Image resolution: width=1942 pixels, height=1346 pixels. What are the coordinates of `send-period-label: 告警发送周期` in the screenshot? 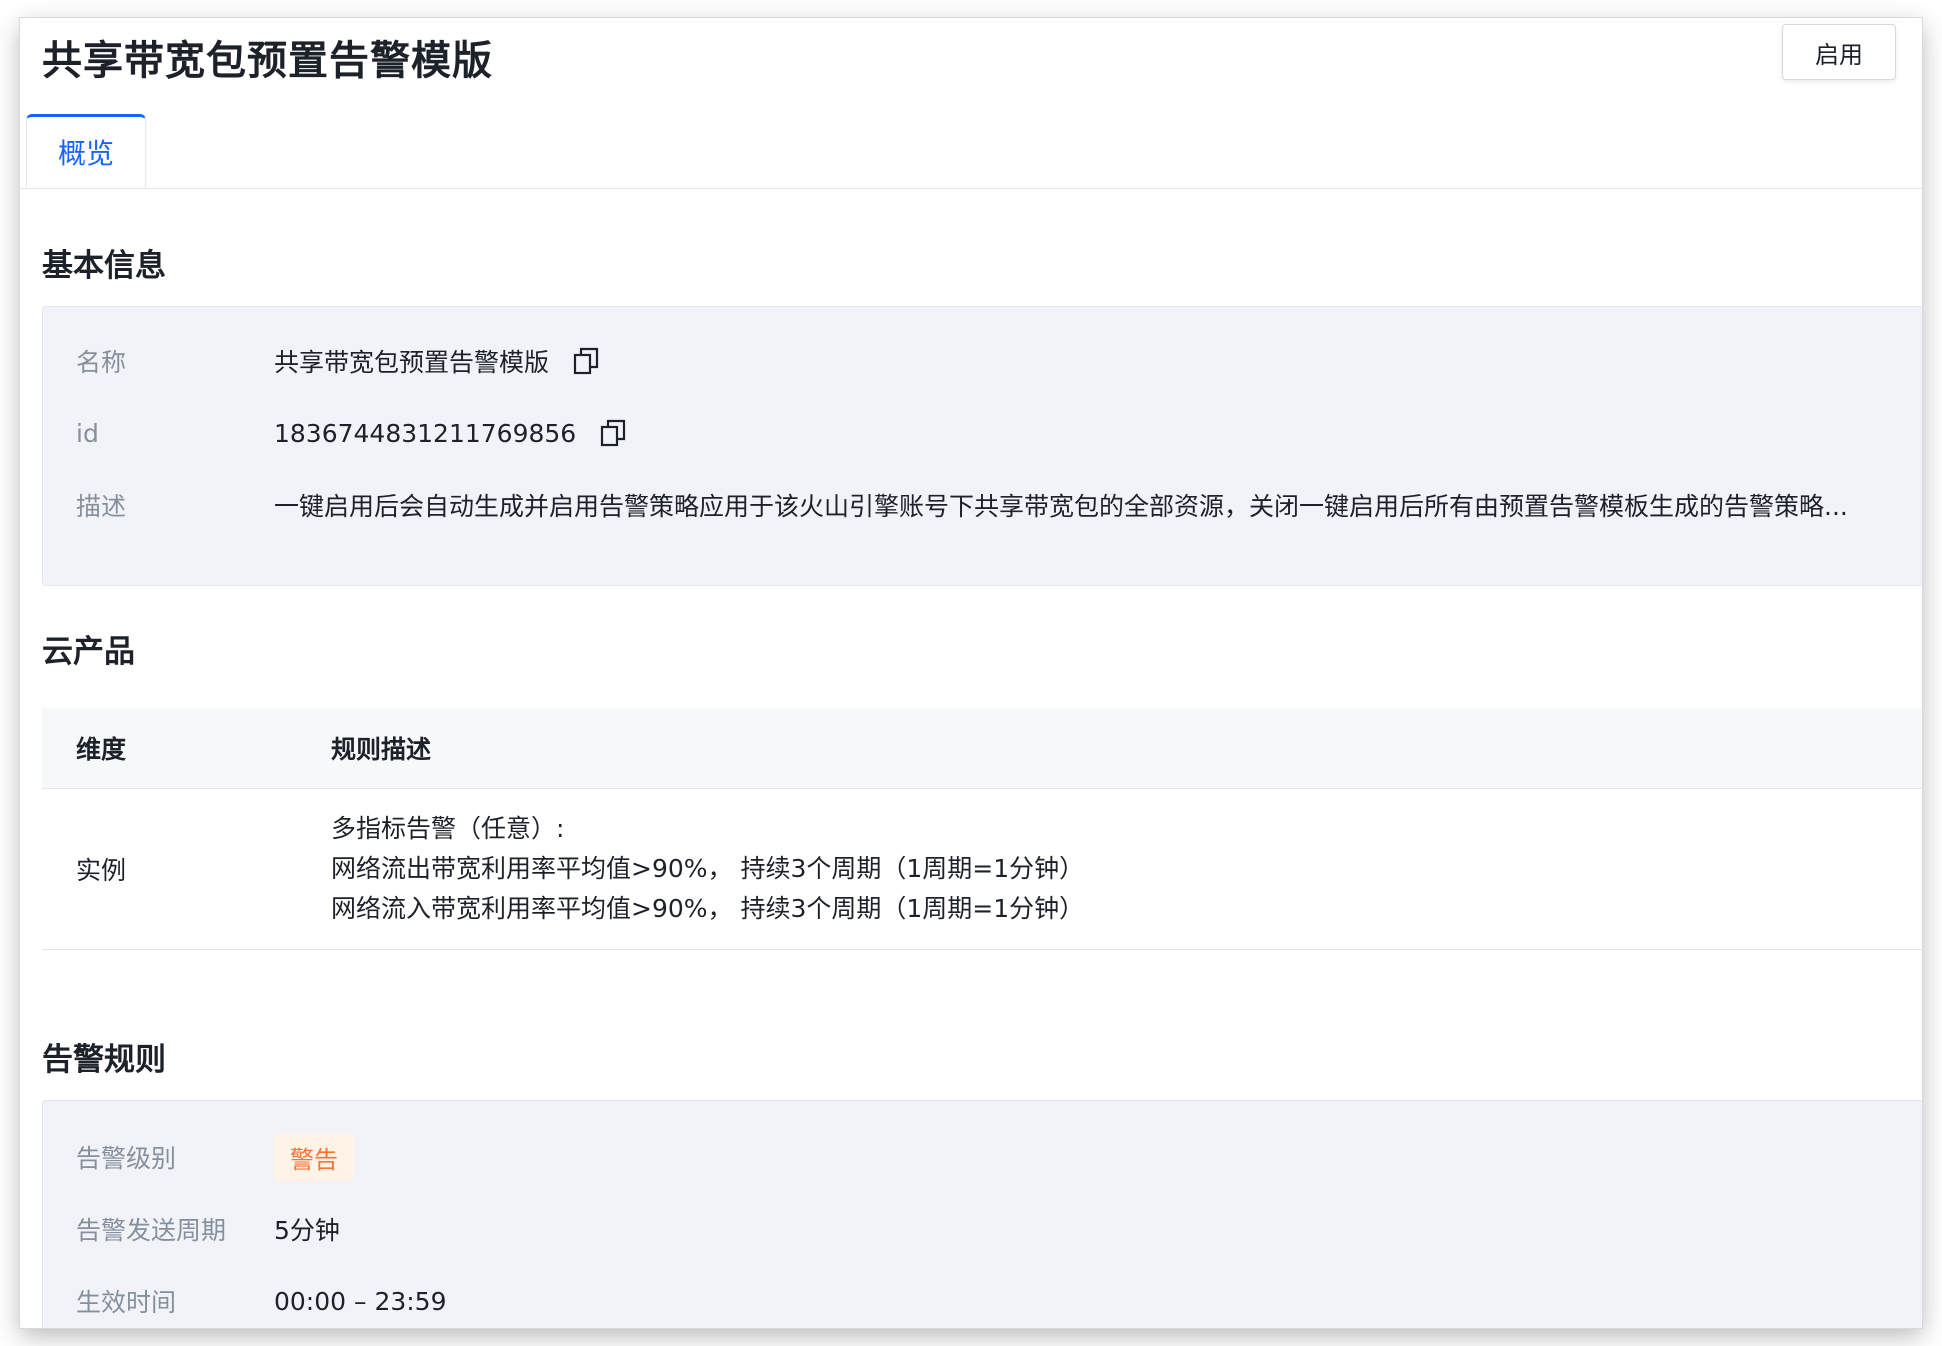 It's located at (151, 1230).